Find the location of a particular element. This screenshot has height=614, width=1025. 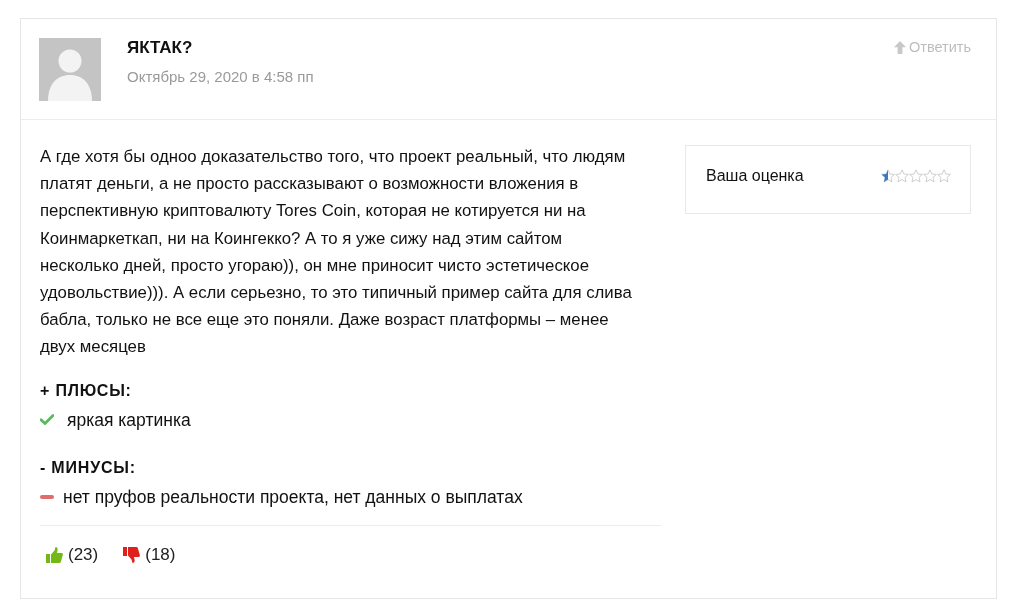

avatar-placeholder is located at coordinates (70, 69).